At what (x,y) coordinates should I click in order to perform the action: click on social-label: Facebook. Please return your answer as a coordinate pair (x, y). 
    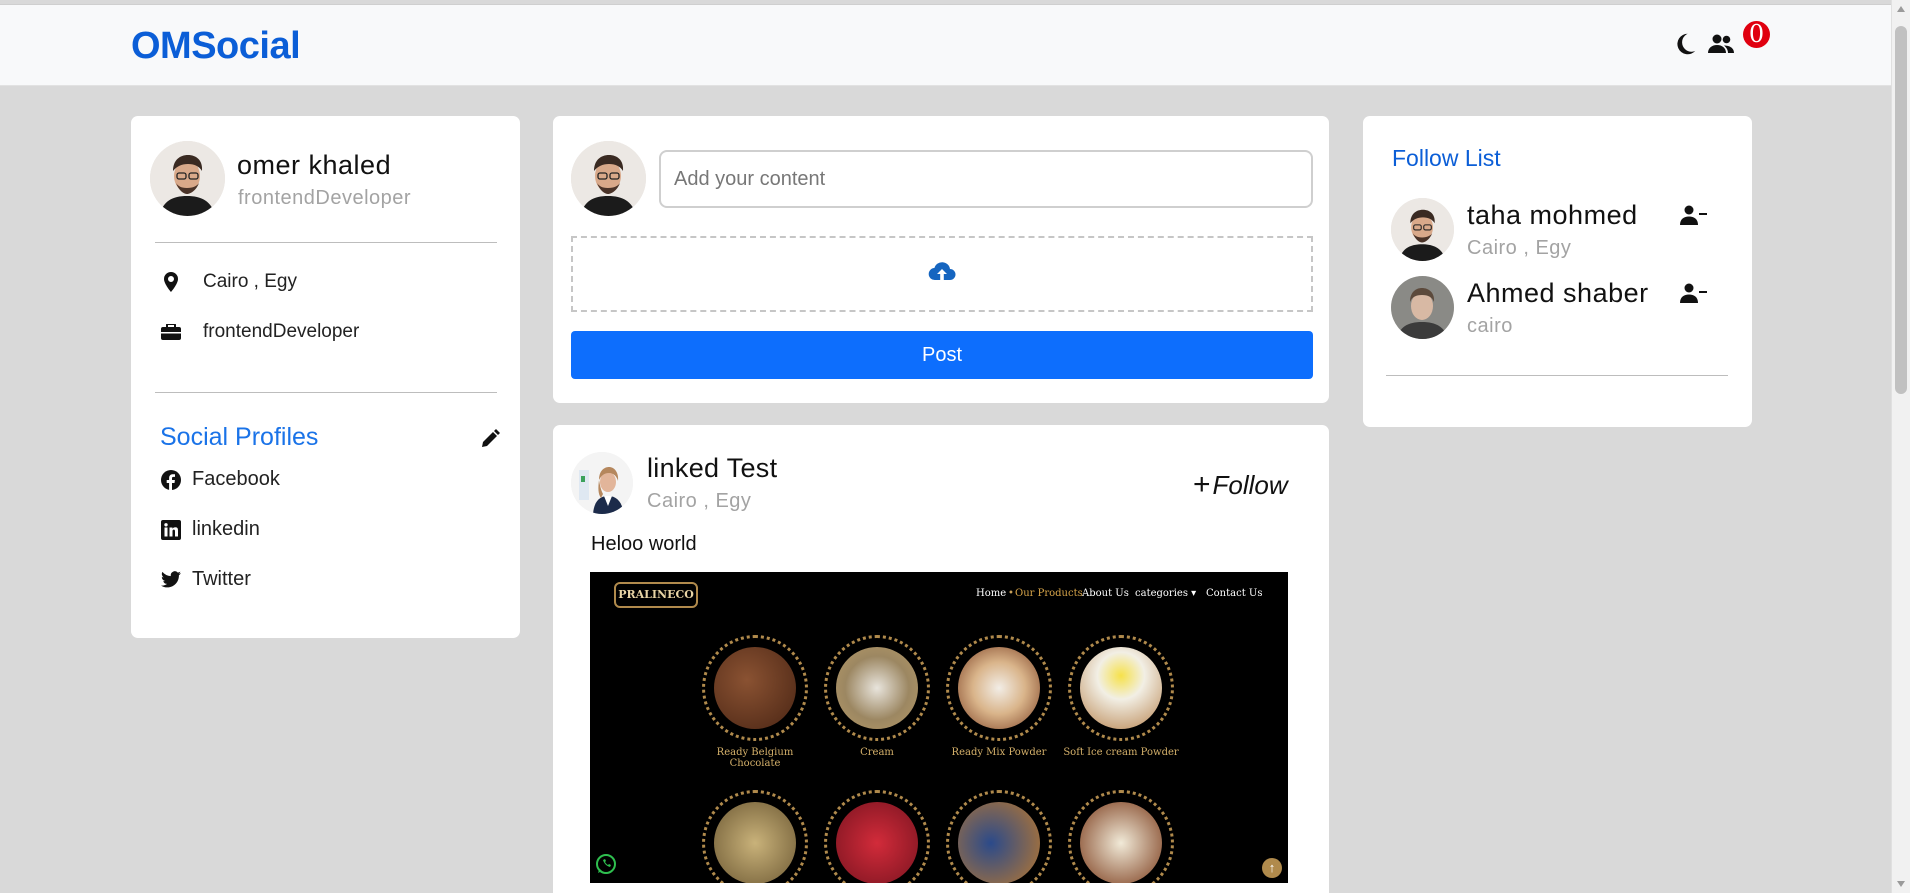
    Looking at the image, I should click on (236, 479).